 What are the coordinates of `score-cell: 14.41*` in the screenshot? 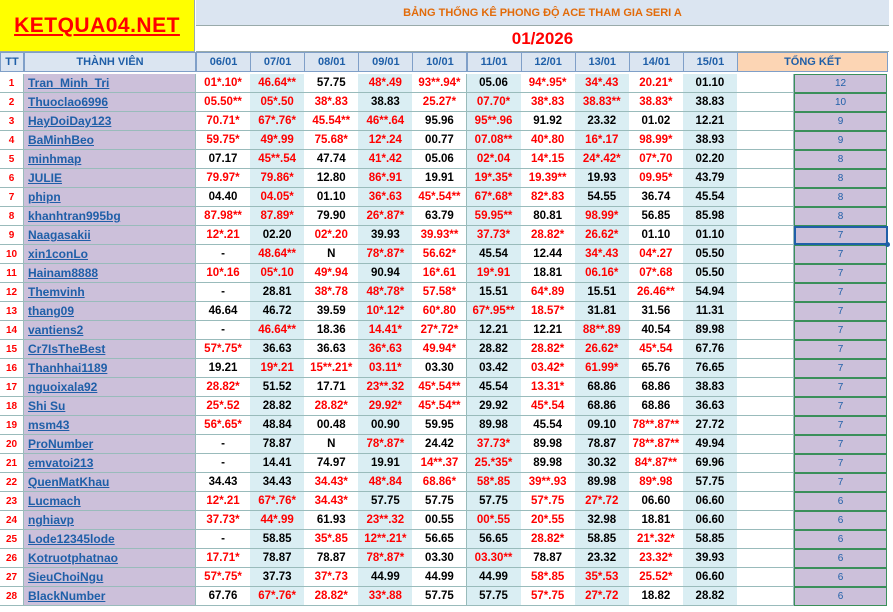 It's located at (386, 330).